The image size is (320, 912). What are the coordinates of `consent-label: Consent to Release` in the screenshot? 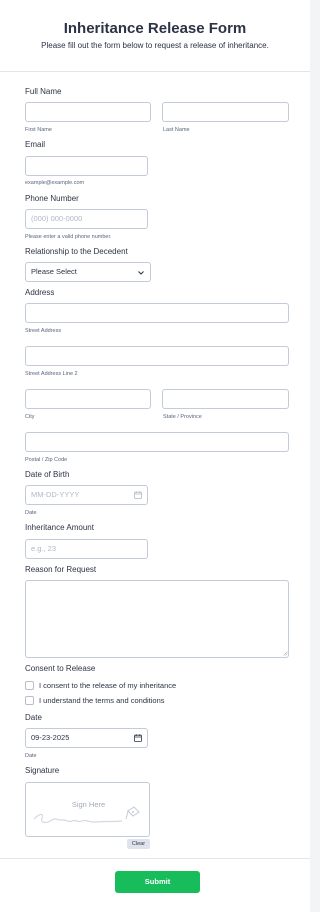 It's located at (60, 668).